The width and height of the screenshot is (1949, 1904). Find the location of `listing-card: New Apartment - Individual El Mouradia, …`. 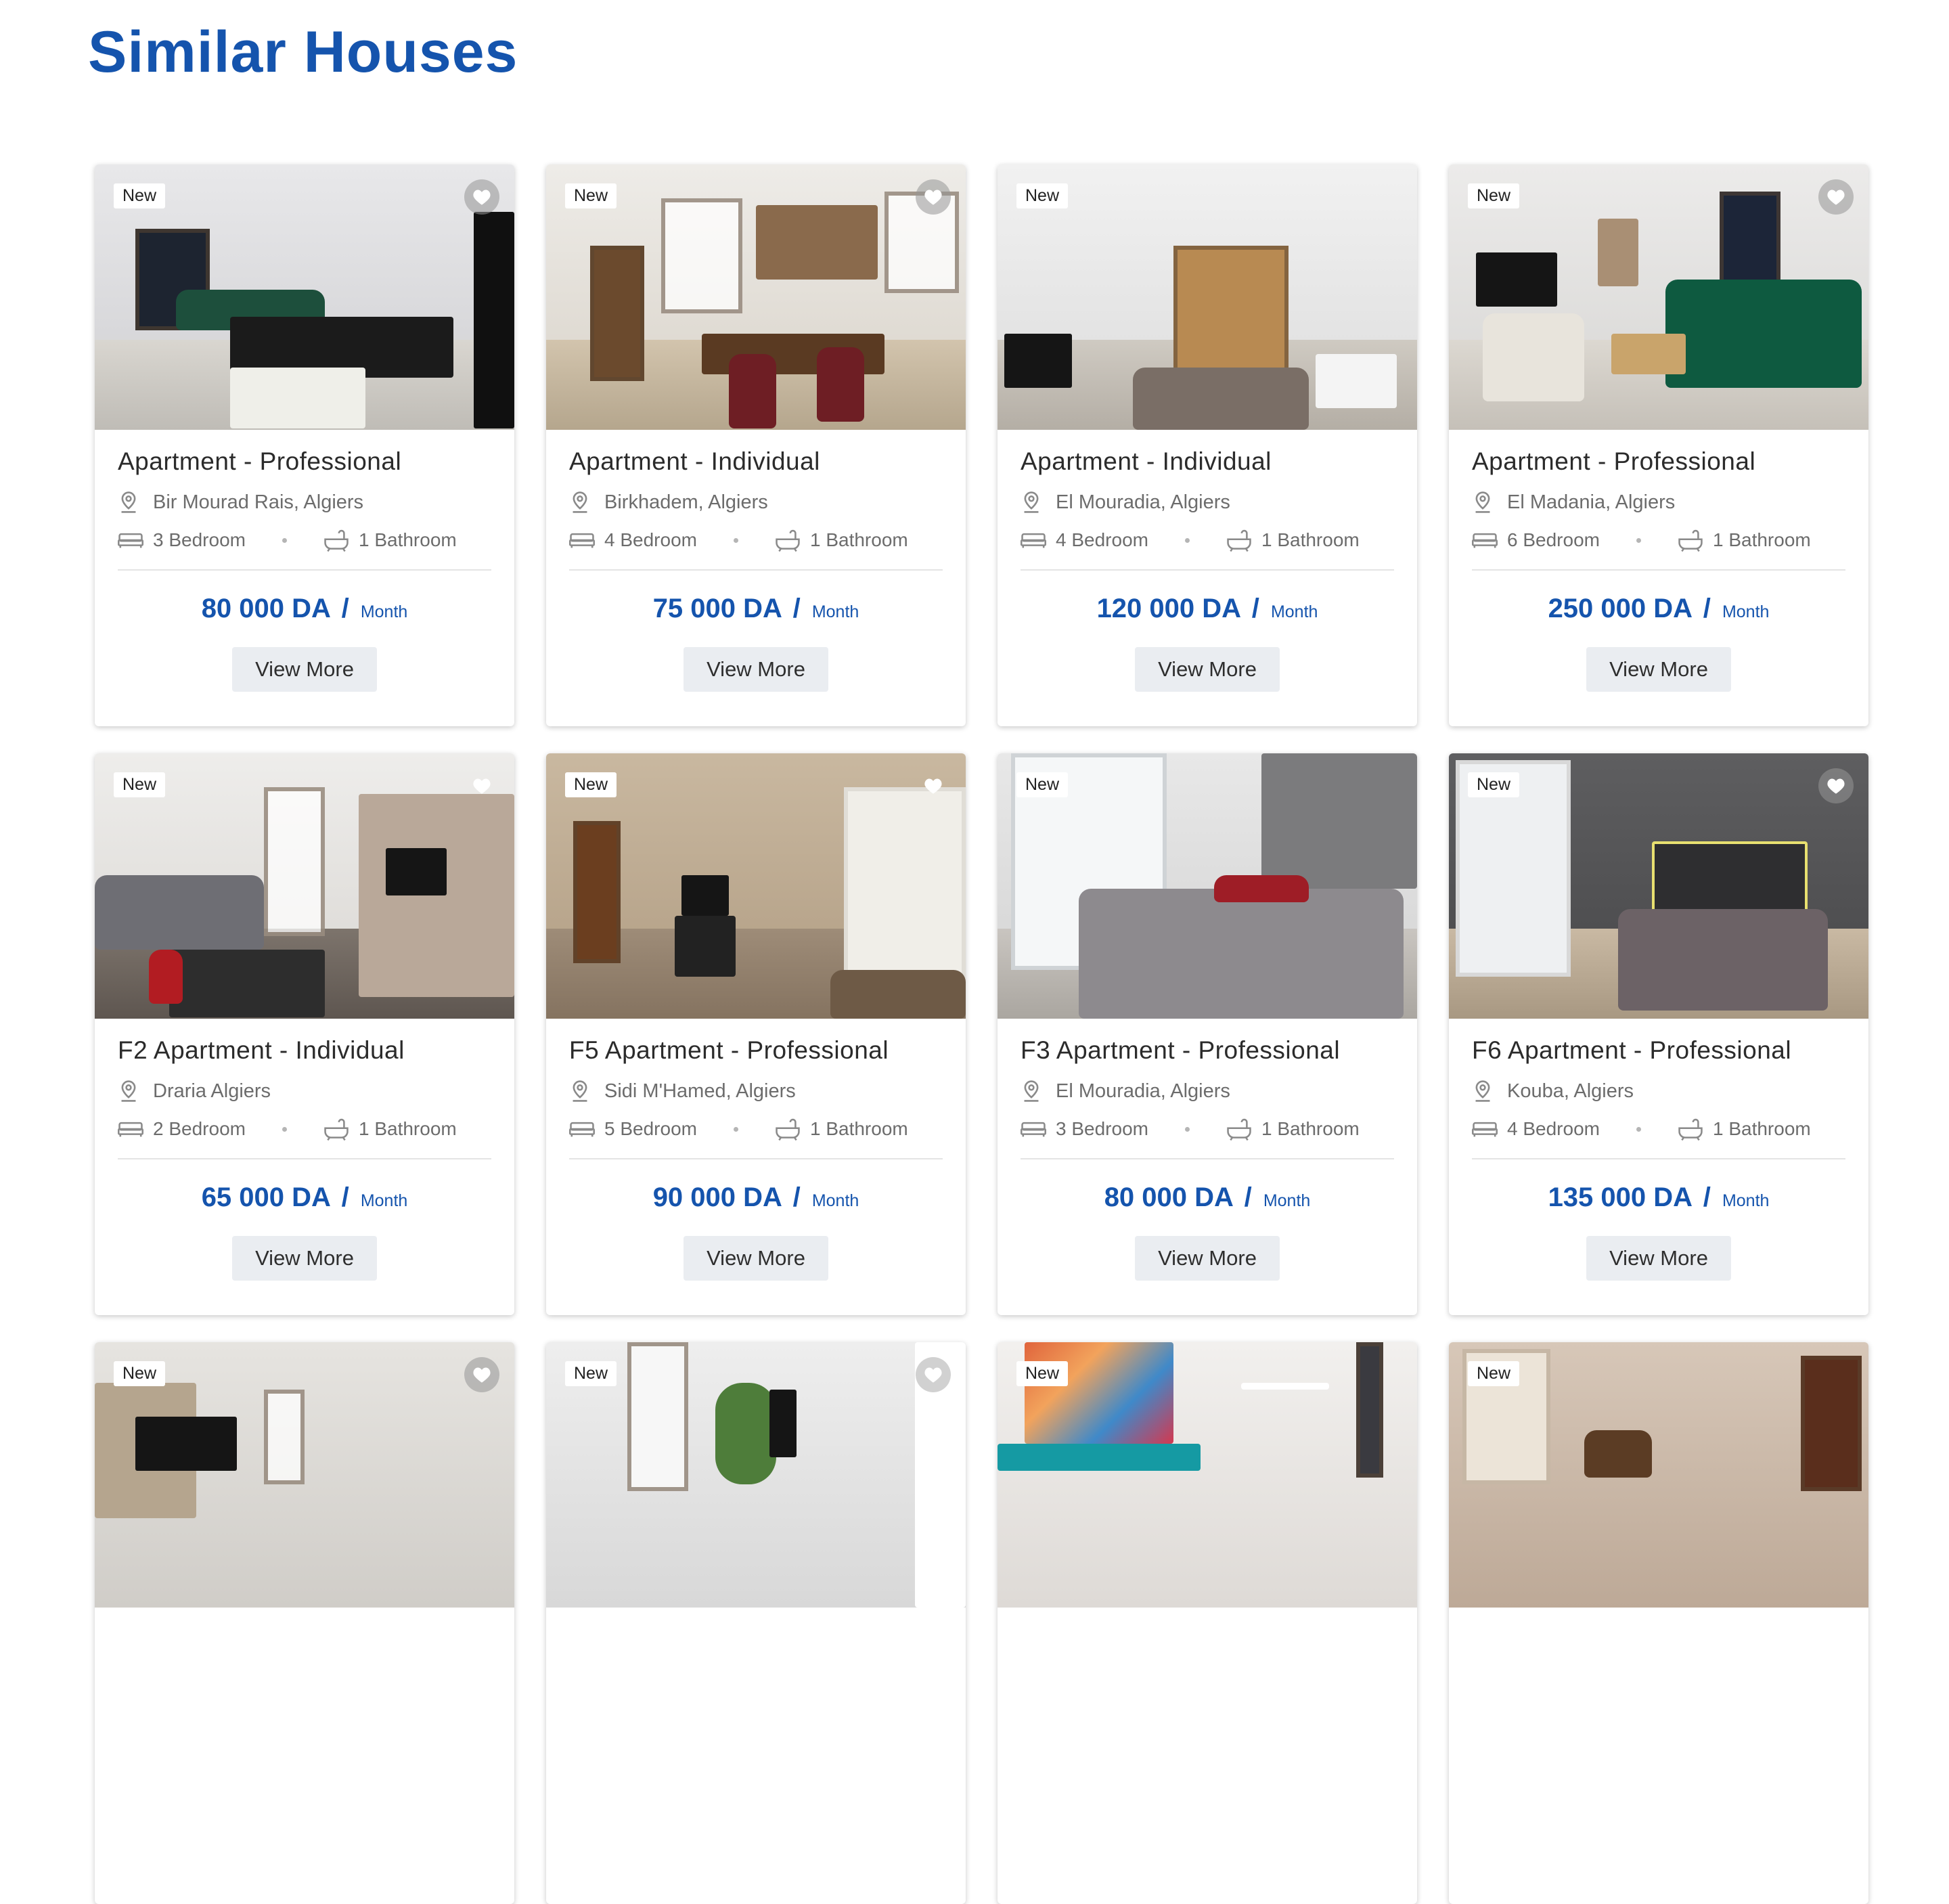

listing-card: New Apartment - Individual El Mouradia, … is located at coordinates (1207, 445).